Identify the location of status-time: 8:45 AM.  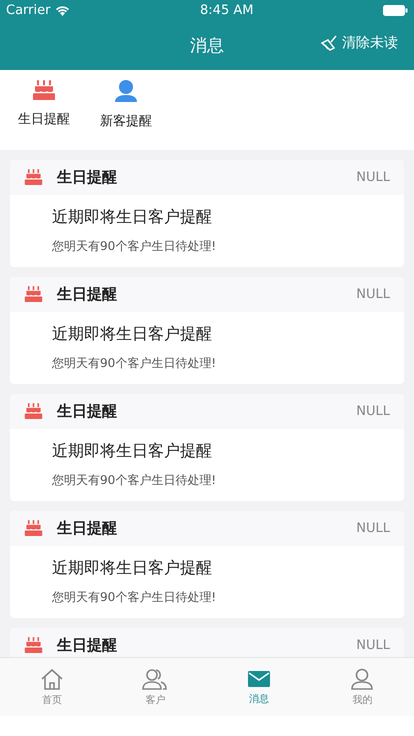
(227, 10).